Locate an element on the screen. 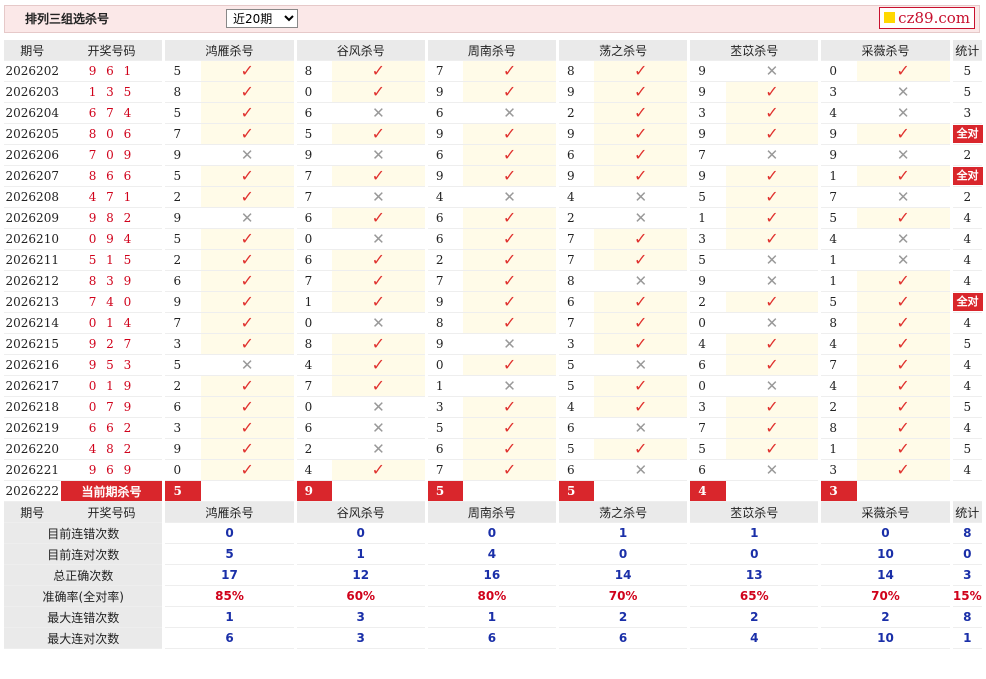  stat-cell: 4 is located at coordinates (967, 218).